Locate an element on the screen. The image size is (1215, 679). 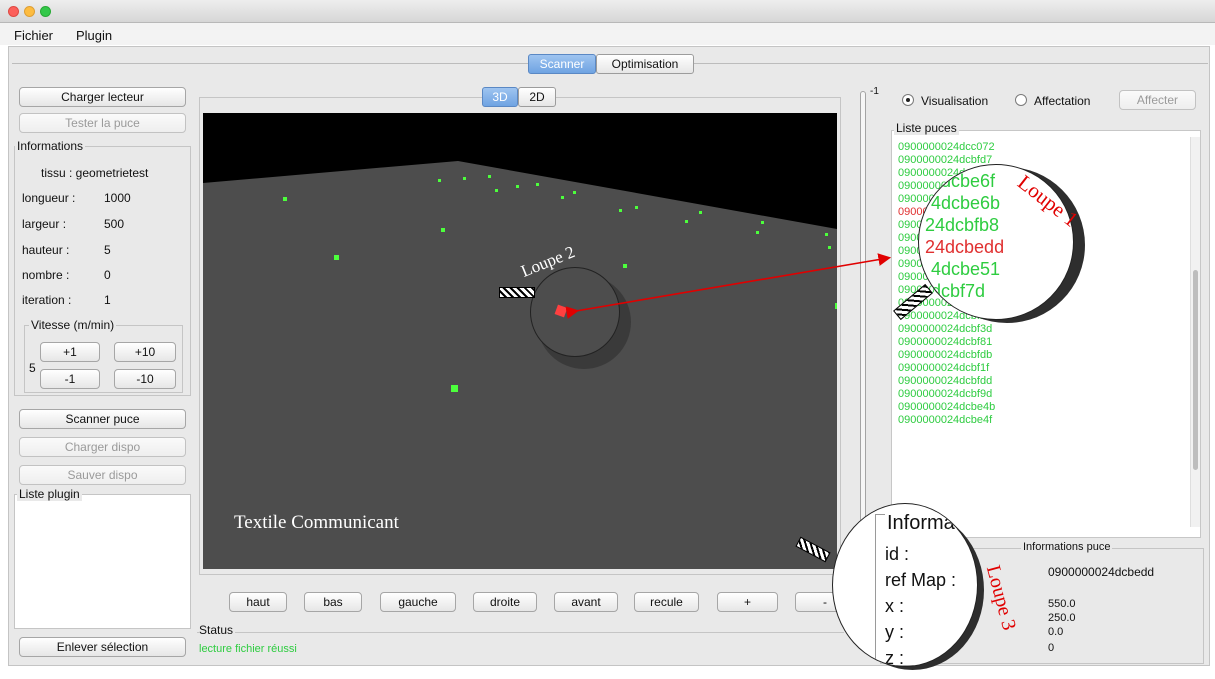
list-scrollbar-thumb is located at coordinates (1195, 370).